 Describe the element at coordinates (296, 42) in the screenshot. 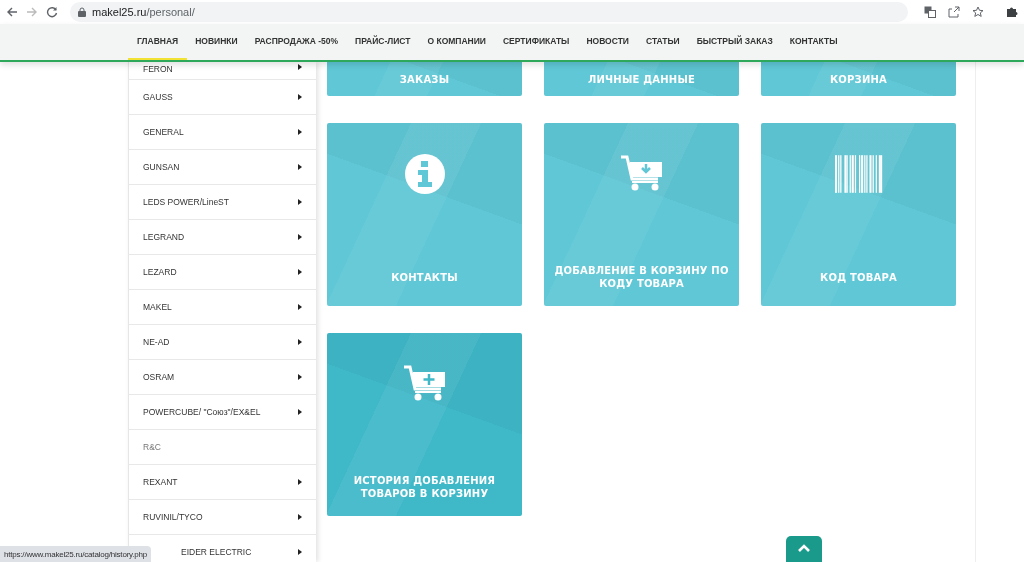

I see `nav-link: РАСПРОДАЖА -50%` at that location.